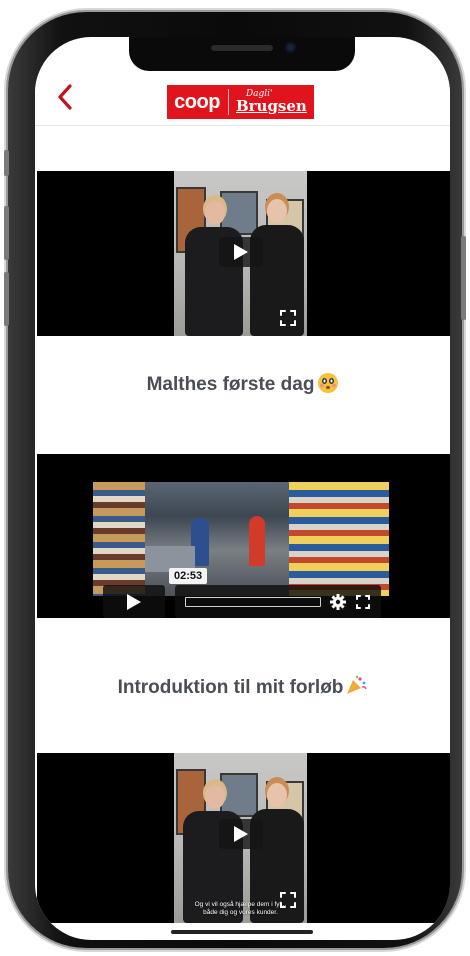 The image size is (470, 956). Describe the element at coordinates (240, 912) in the screenshot. I see `subtitle-line-2: både dig og vores kunder.` at that location.